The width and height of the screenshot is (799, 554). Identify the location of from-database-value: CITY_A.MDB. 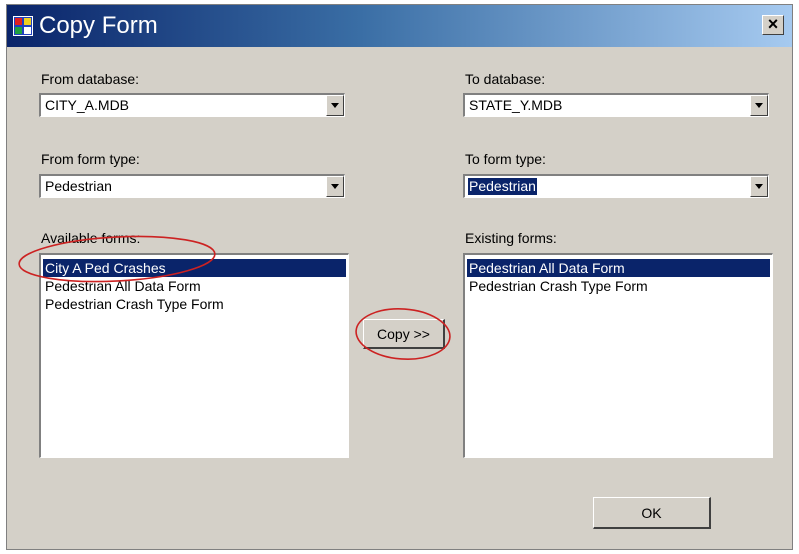
(87, 105).